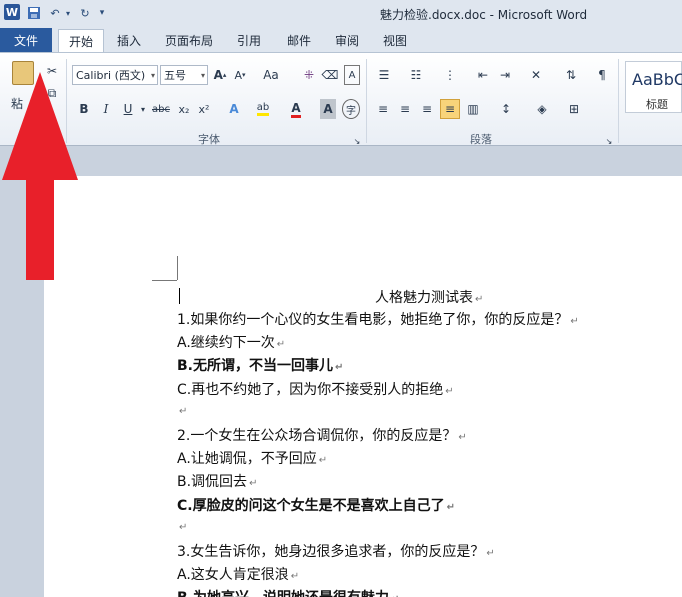 Image resolution: width=682 pixels, height=597 pixels. I want to click on font-size-dropdown: 五号 ▾, so click(184, 75).